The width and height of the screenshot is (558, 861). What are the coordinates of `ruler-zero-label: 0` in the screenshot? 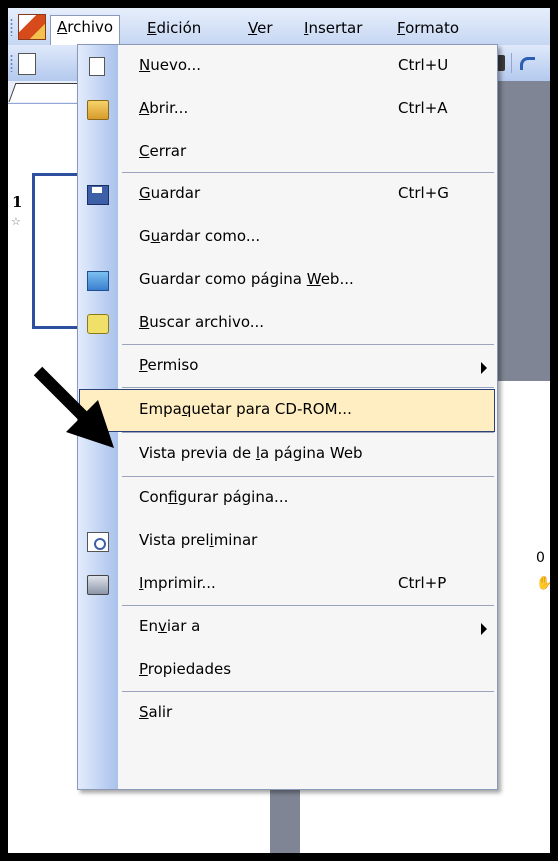 It's located at (540, 558).